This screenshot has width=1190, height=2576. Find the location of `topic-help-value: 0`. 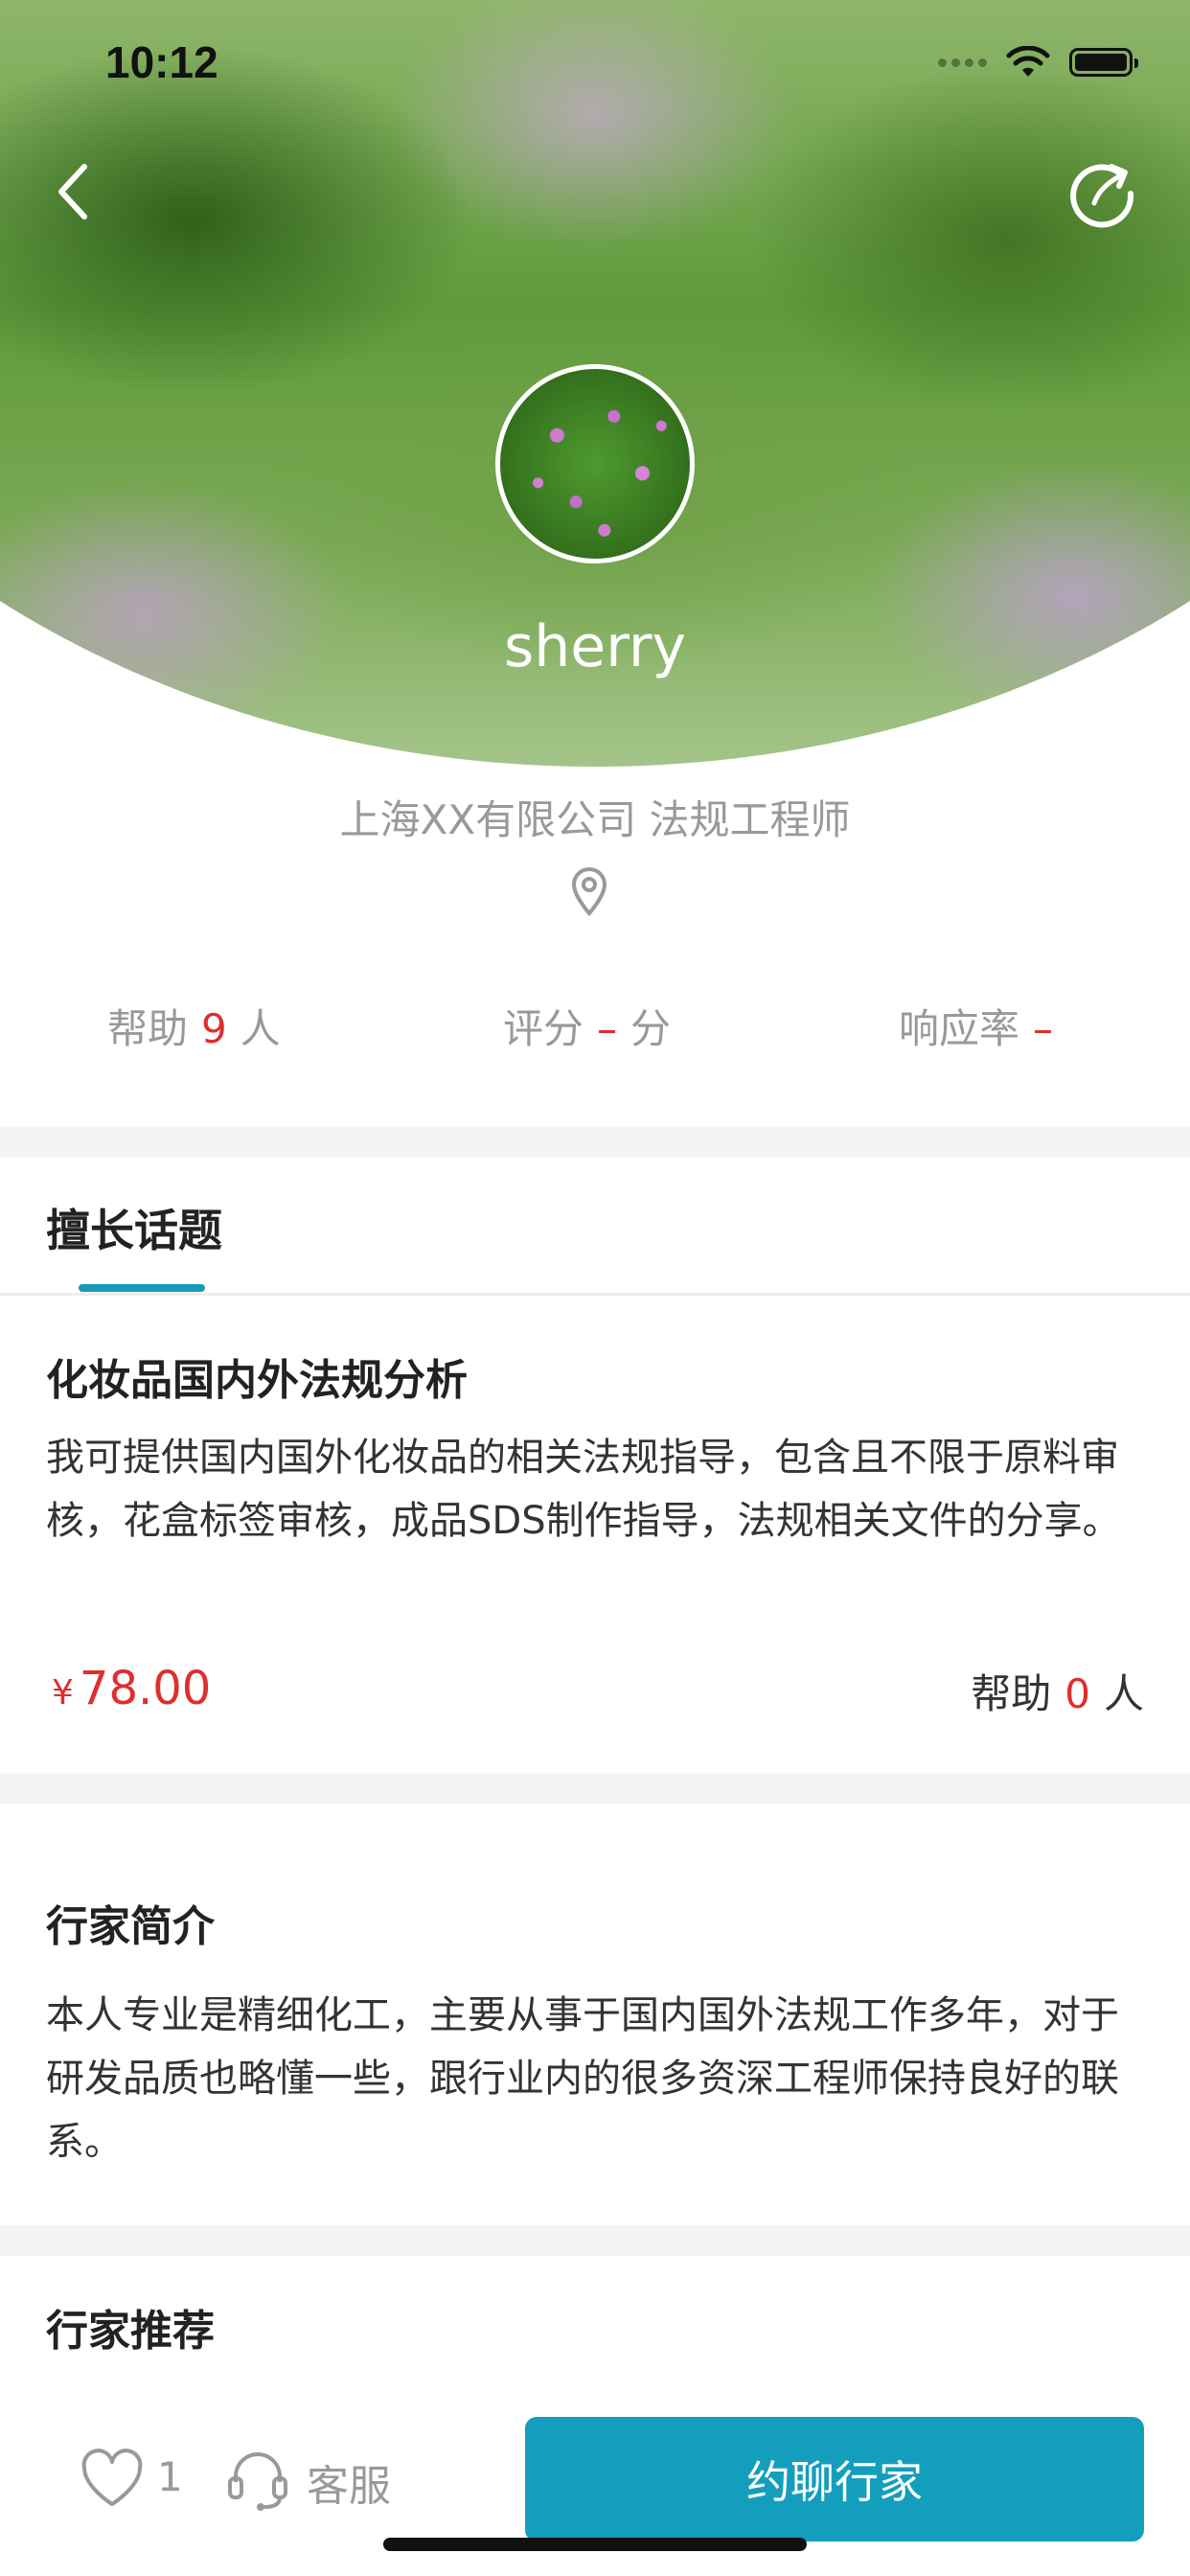

topic-help-value: 0 is located at coordinates (1077, 1693).